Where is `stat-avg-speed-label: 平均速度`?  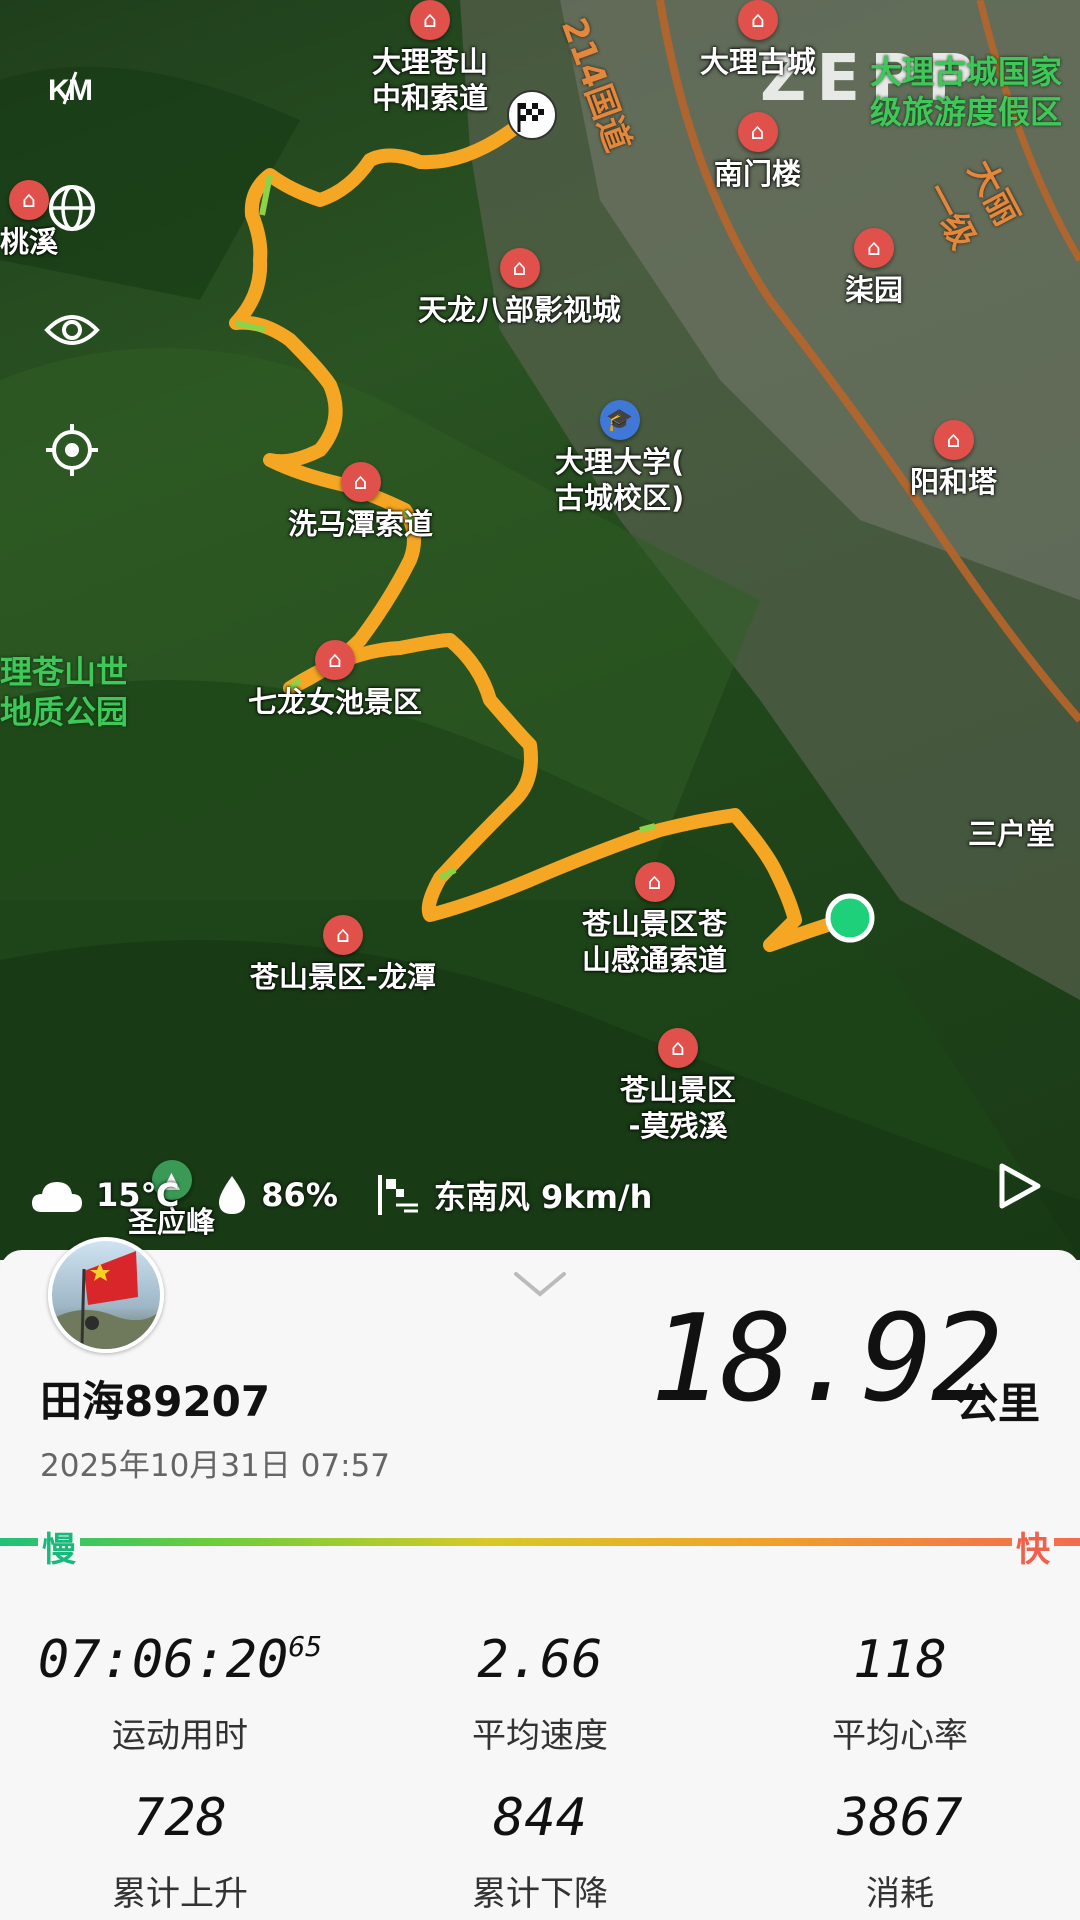
stat-avg-speed-label: 平均速度 is located at coordinates (540, 1736).